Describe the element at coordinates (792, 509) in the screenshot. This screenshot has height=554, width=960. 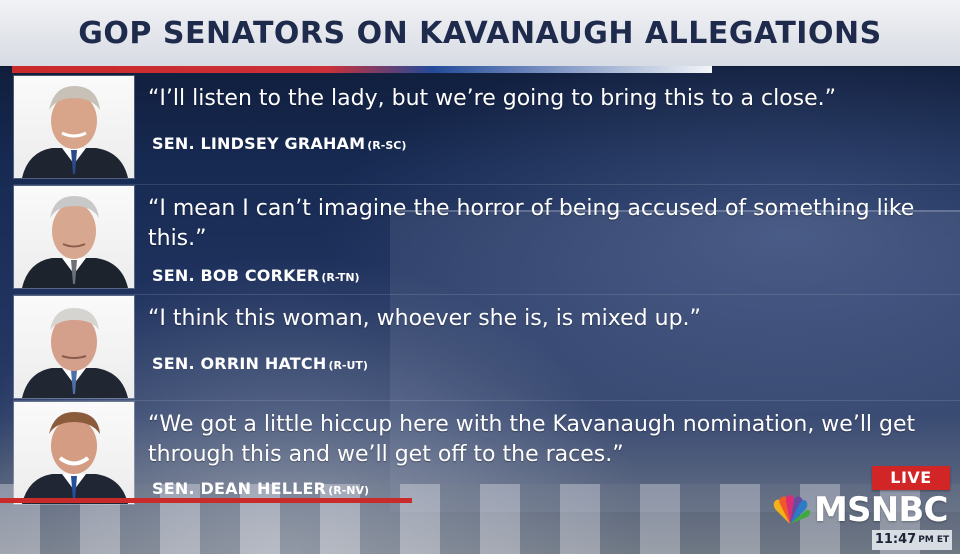
I see `peacock-icon` at that location.